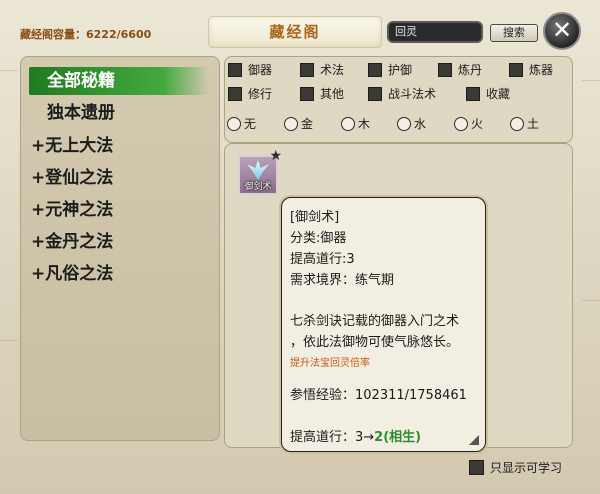 The width and height of the screenshot is (600, 494). I want to click on filter-element-earth: 土, so click(524, 124).